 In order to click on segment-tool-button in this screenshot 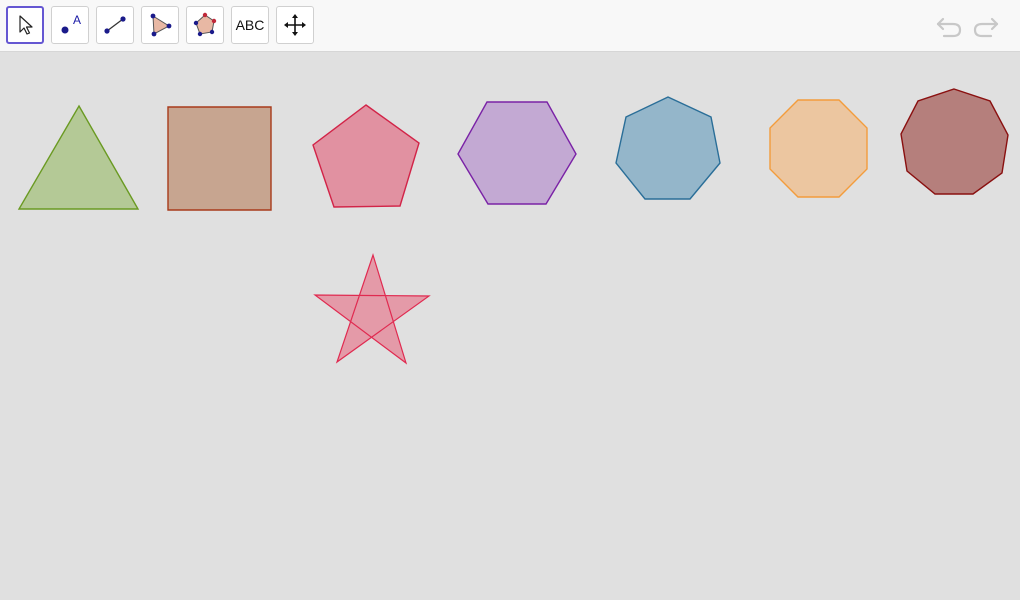, I will do `click(115, 25)`.